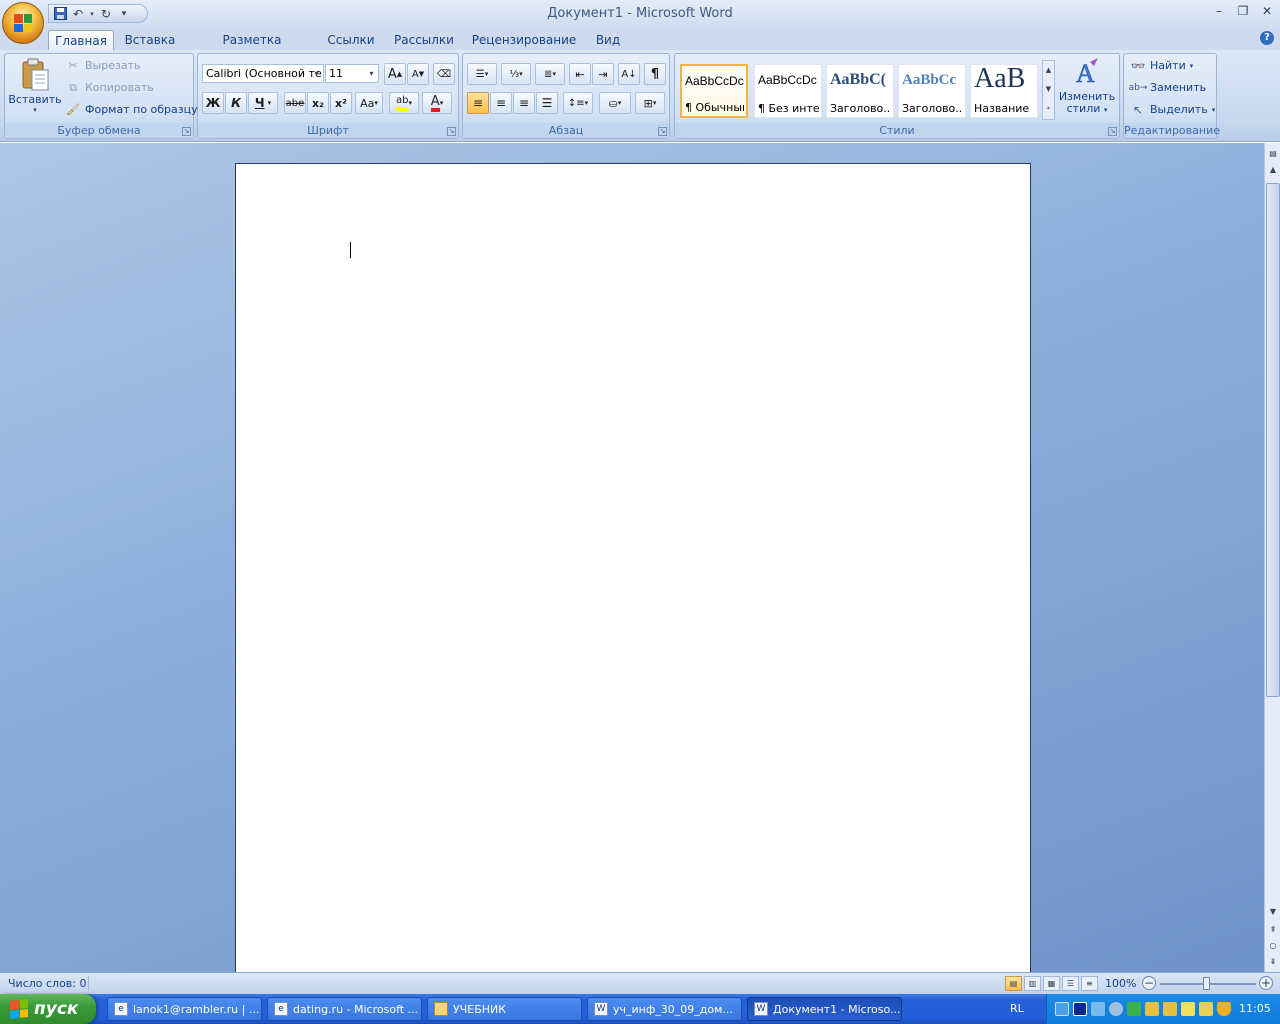  What do you see at coordinates (1062, 1009) in the screenshot?
I see `network-icon` at bounding box center [1062, 1009].